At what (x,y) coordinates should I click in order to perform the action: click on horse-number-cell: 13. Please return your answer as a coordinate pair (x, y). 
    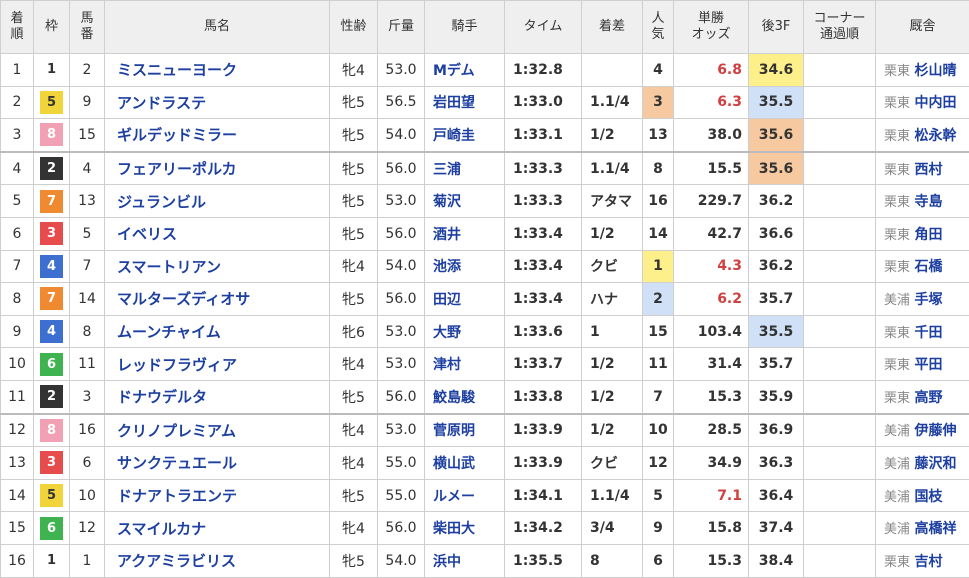
    Looking at the image, I should click on (87, 201).